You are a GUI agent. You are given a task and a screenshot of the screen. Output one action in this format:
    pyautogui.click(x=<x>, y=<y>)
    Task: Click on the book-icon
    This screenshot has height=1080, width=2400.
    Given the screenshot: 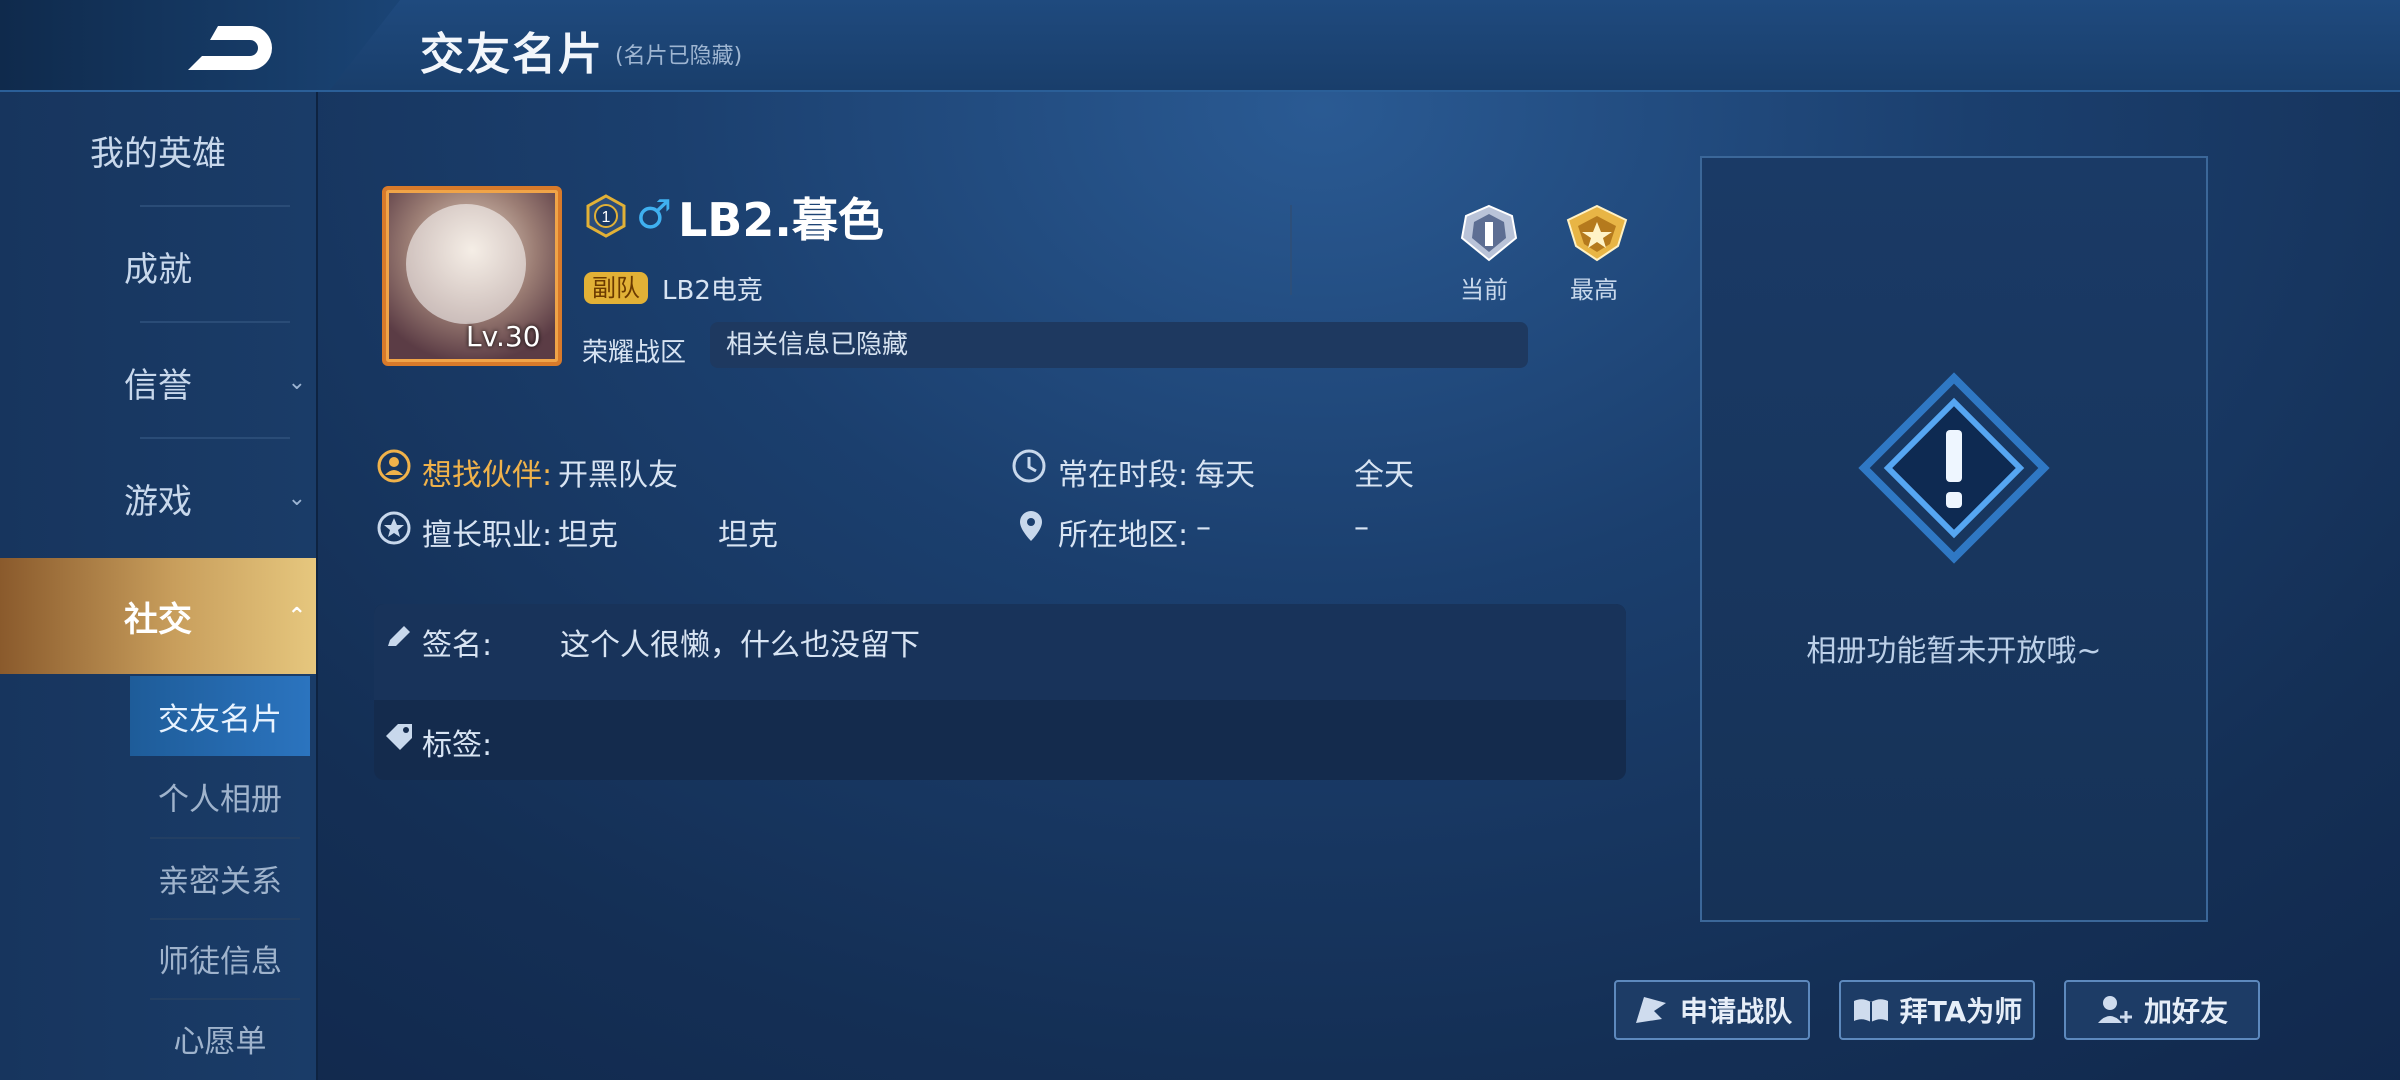 What is the action you would take?
    pyautogui.click(x=1870, y=1010)
    